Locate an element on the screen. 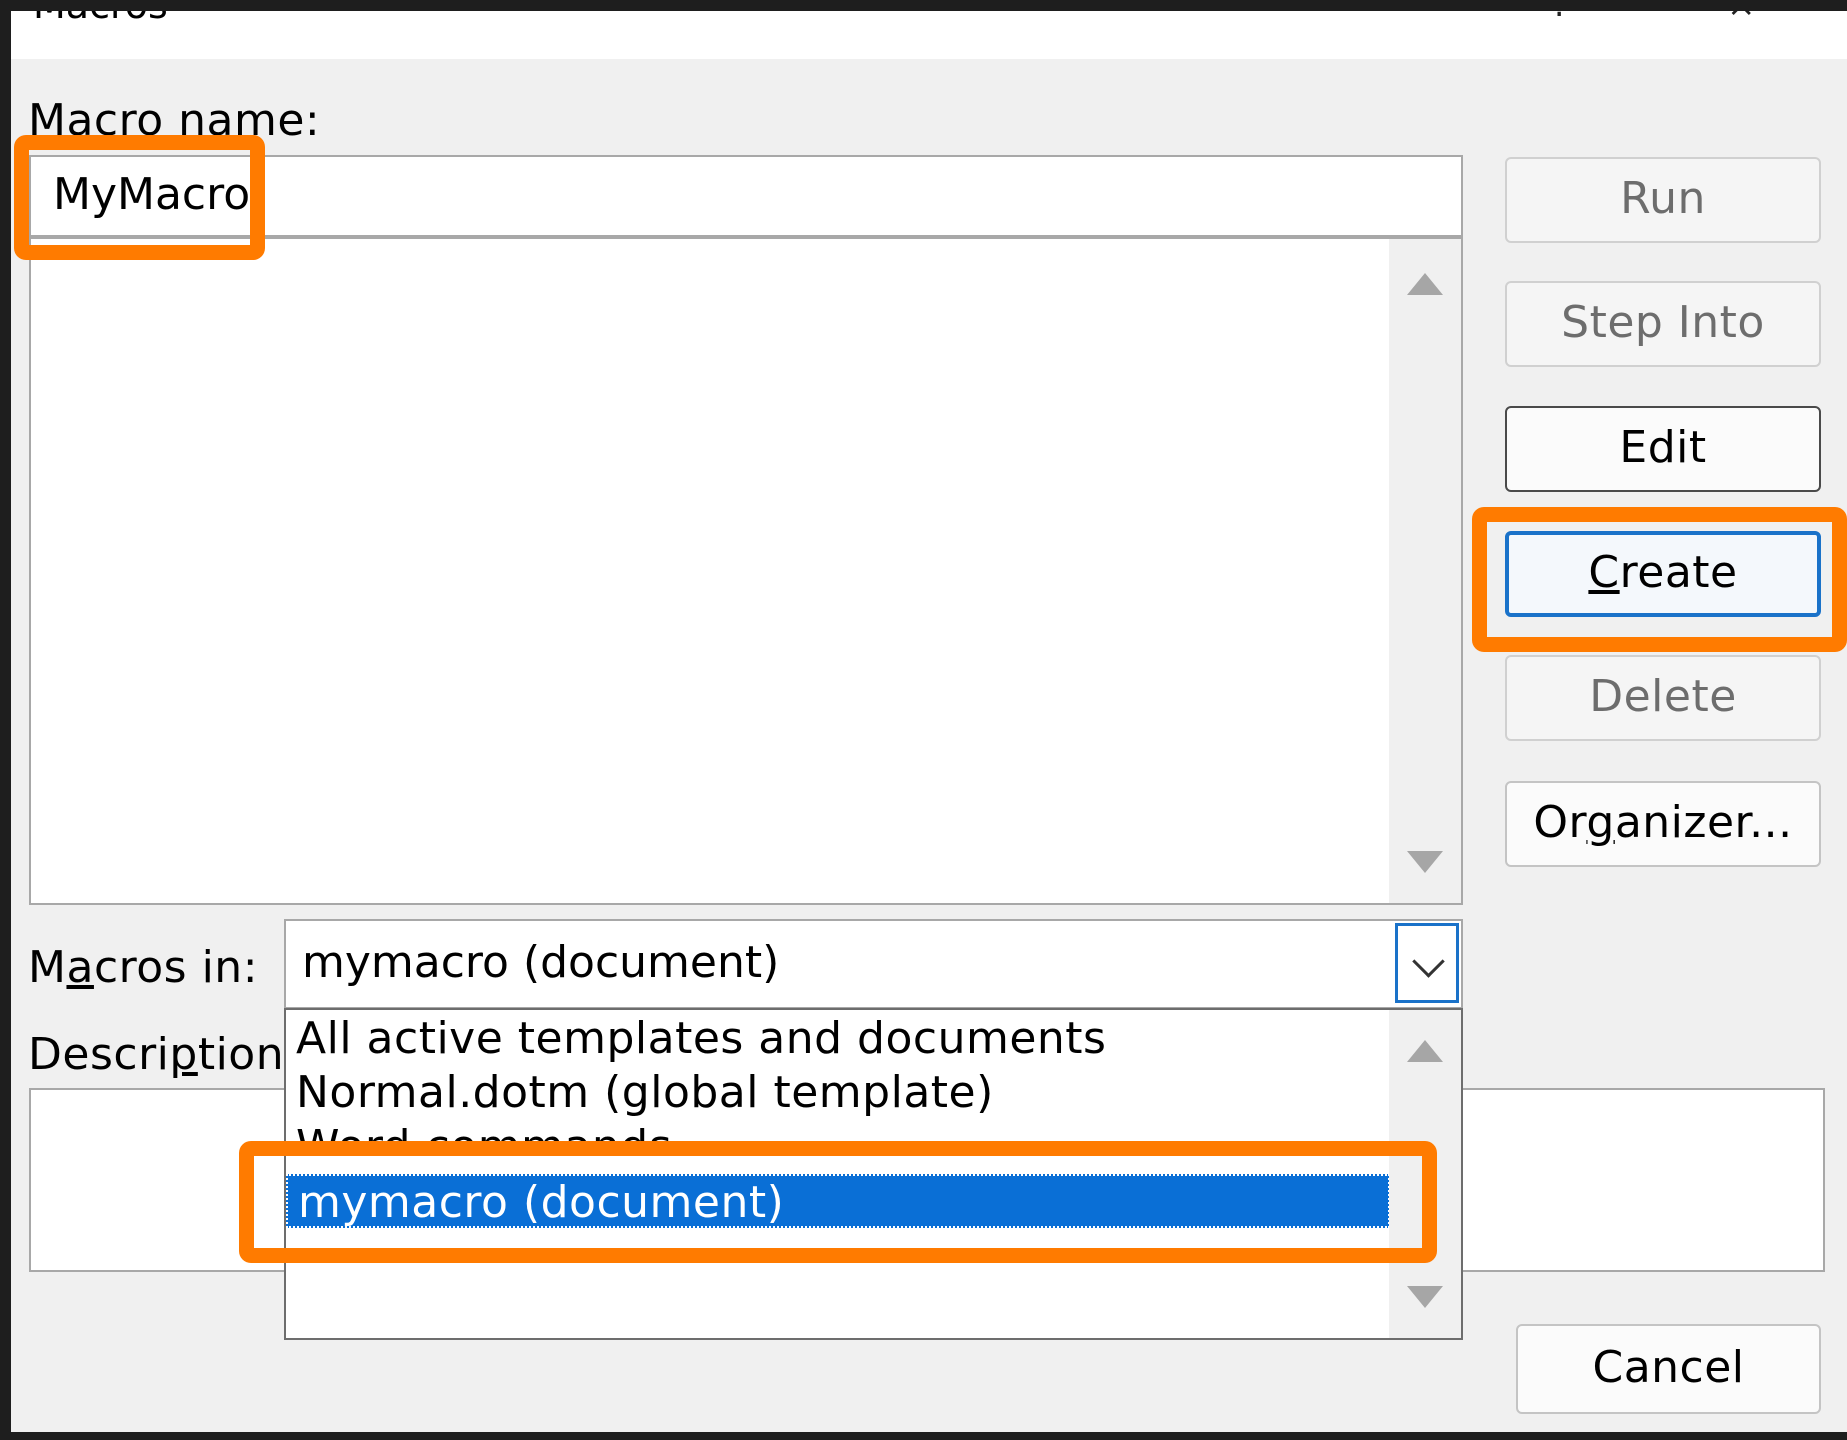  macro-name-input: MyMacro is located at coordinates (746, 196).